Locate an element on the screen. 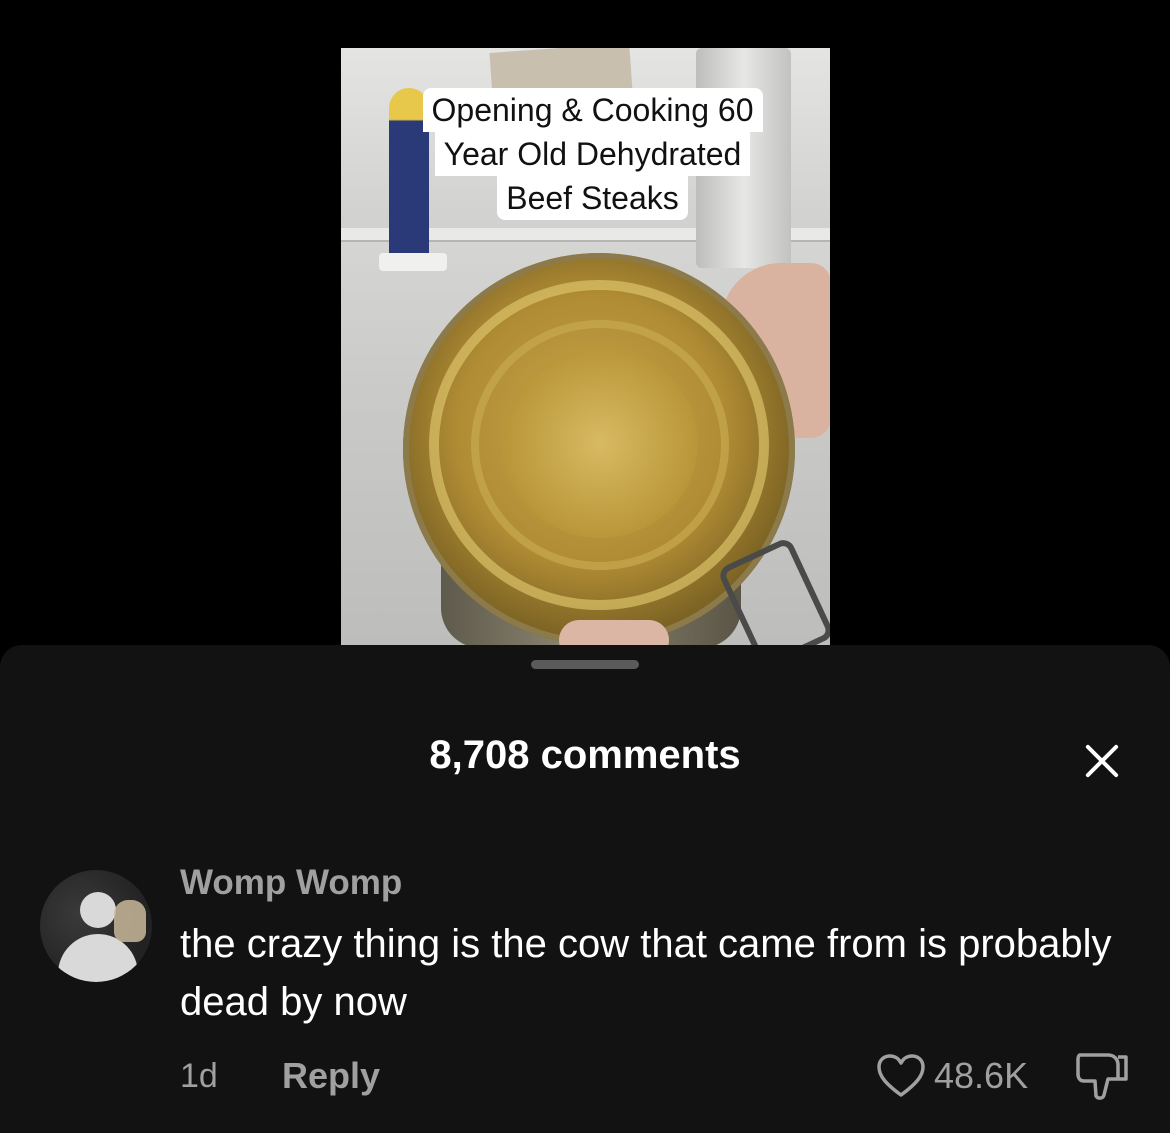 The image size is (1170, 1133). comment-username: Womp Womp is located at coordinates (291, 883).